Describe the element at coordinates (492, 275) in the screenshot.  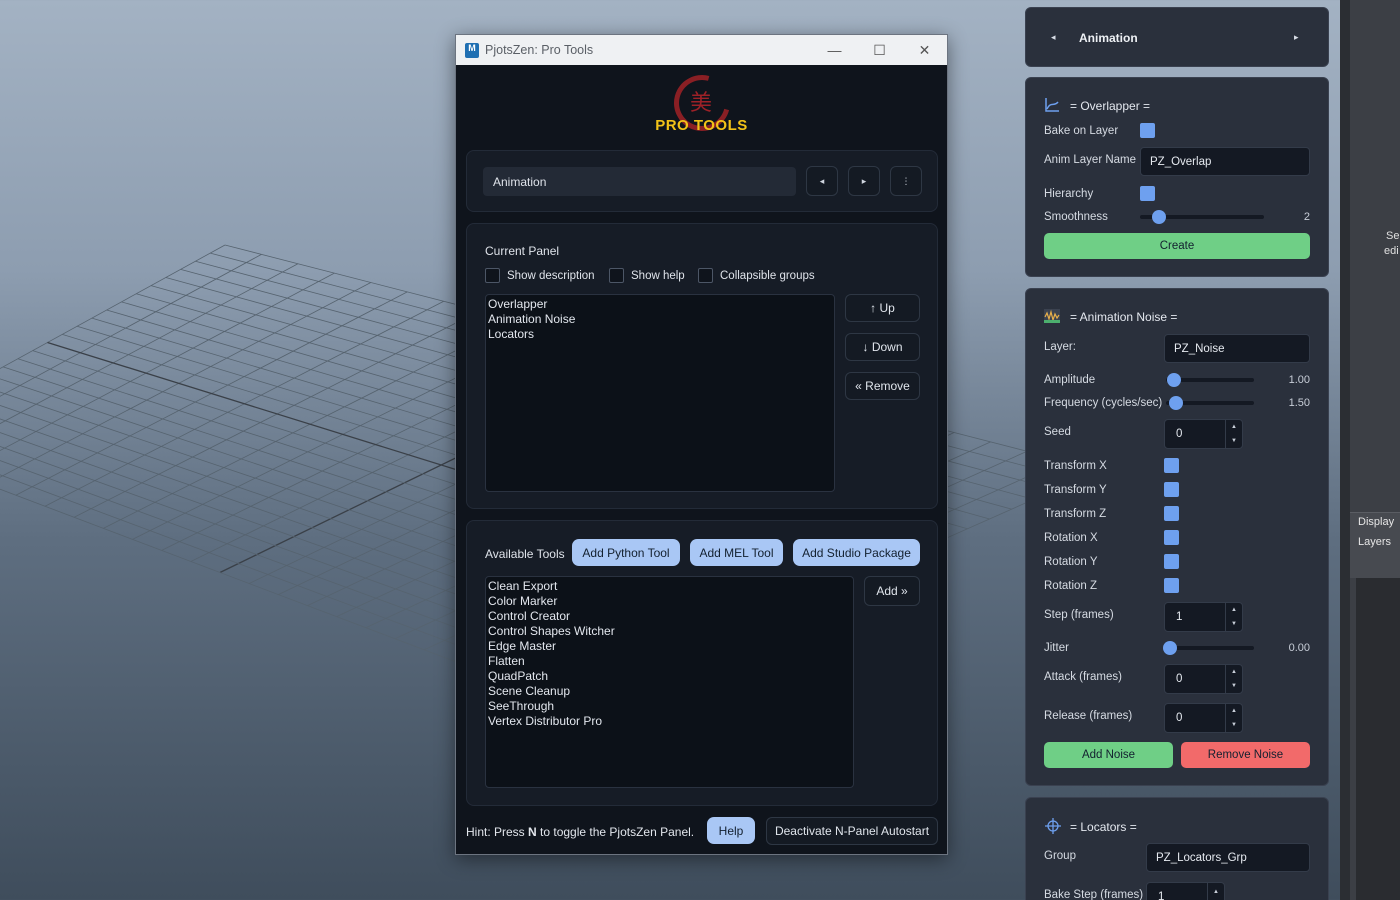
I see `show-description-checkbox` at that location.